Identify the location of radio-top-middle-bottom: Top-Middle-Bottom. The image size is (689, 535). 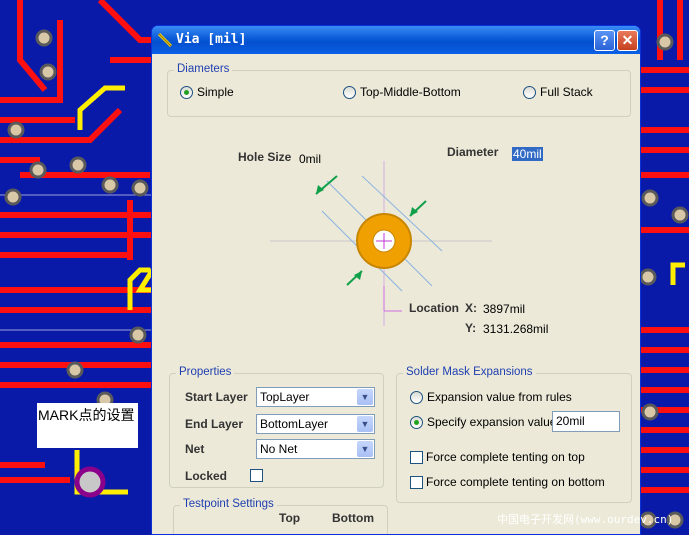
(402, 92).